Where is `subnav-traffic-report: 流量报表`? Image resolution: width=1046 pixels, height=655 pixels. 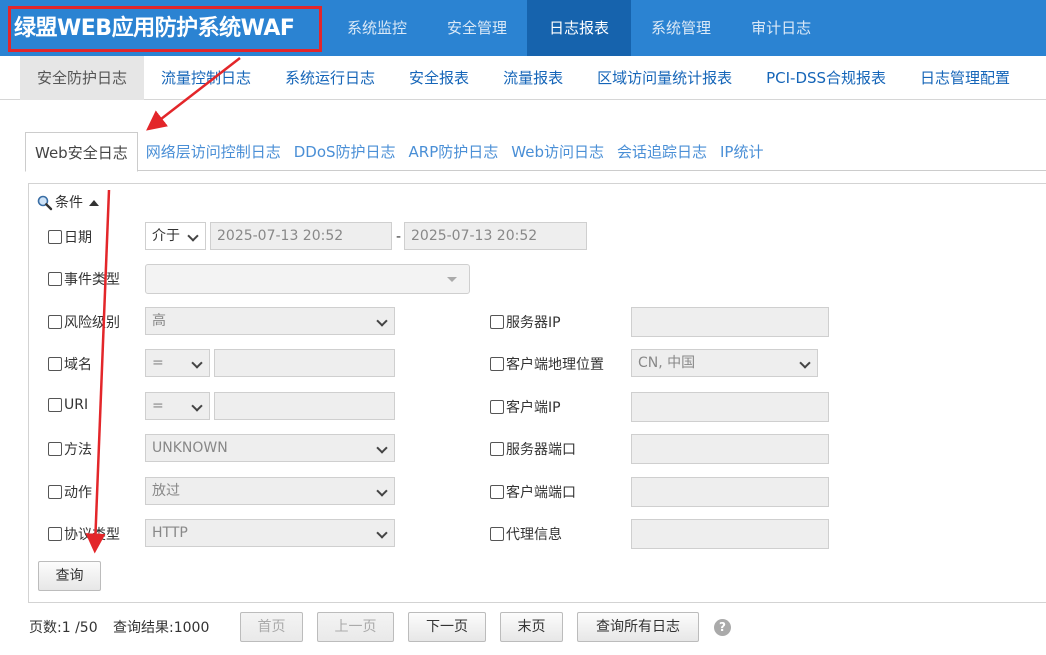
subnav-traffic-report: 流量报表 is located at coordinates (533, 78).